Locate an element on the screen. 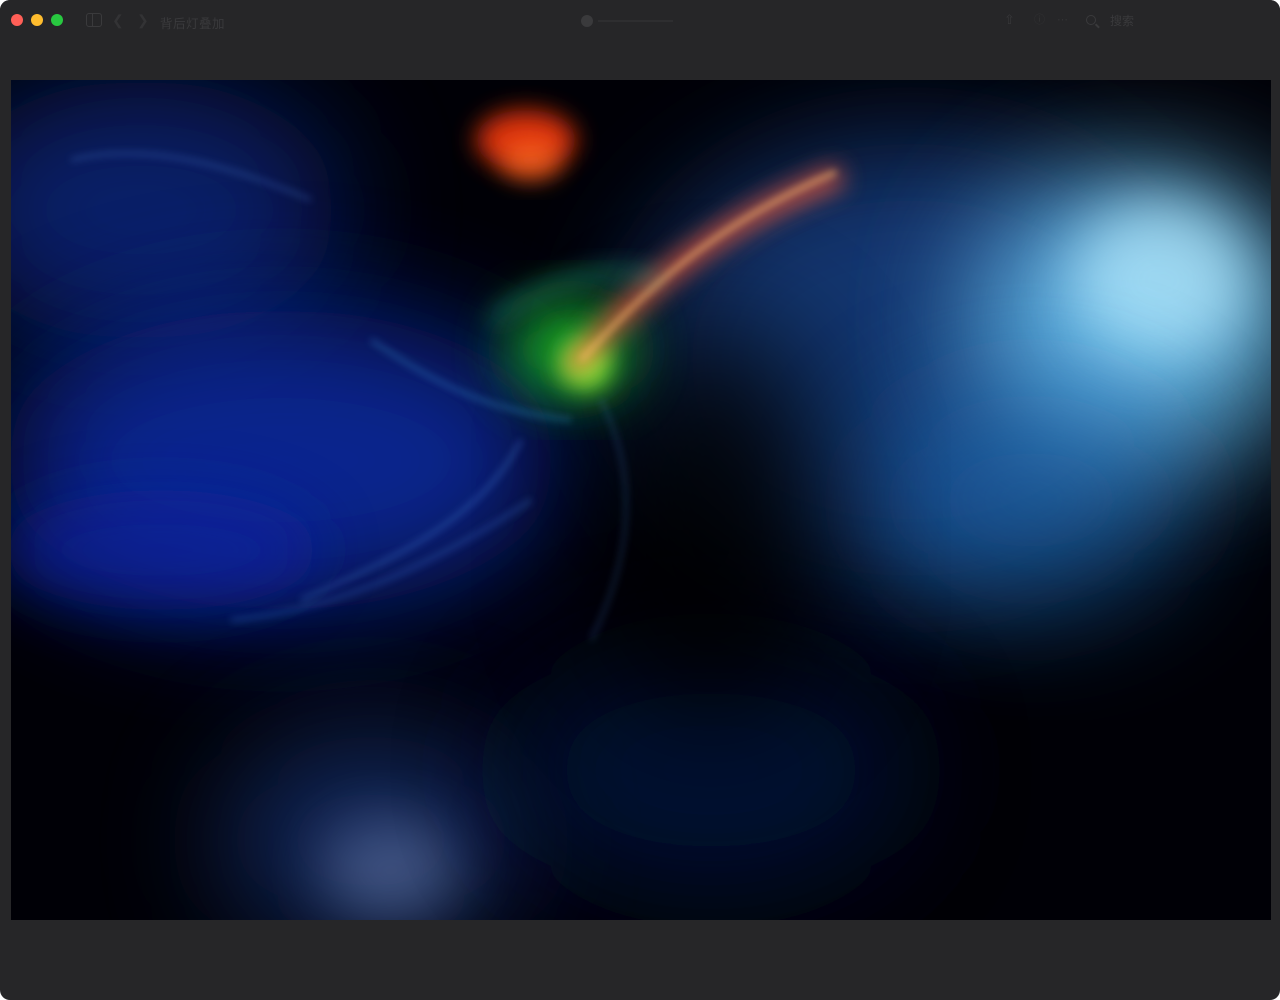 The width and height of the screenshot is (1280, 1000). title-bar: ❮ ❯ 背后灯叠加 ⇧ ⓘ ⋯ 搜索 is located at coordinates (640, 21).